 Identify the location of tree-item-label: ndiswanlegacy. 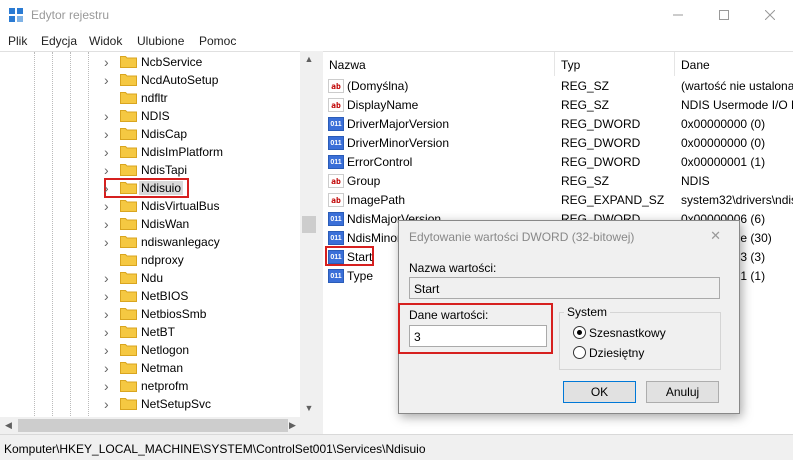
(180, 242).